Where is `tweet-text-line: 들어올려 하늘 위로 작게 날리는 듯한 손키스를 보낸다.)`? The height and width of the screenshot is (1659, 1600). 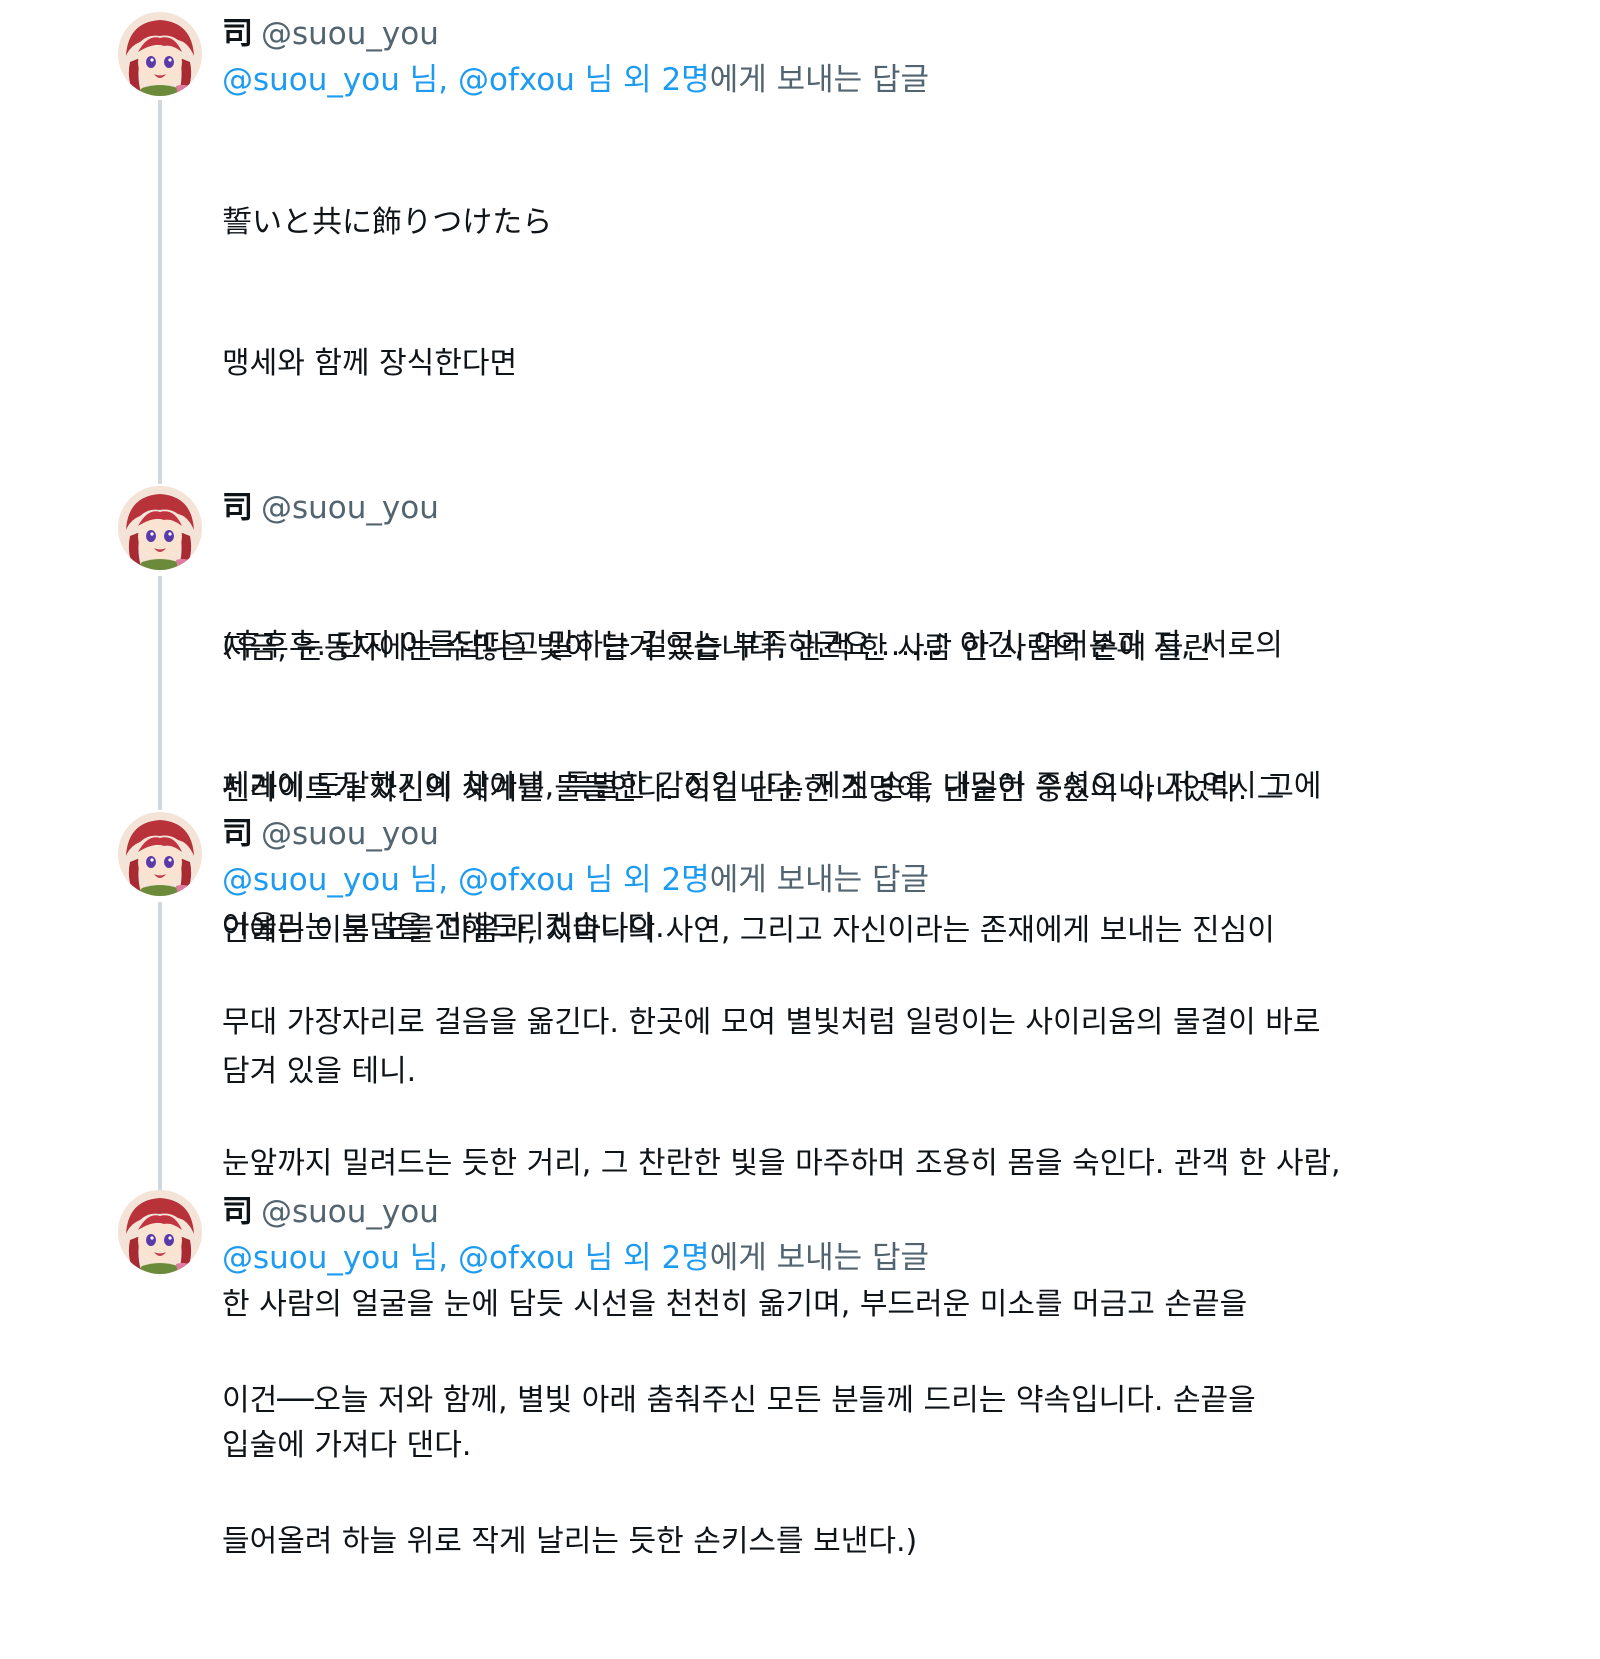
tweet-text-line: 들어올려 하늘 위로 작게 날리는 듯한 손키스를 보낸다.) is located at coordinates (570, 1541).